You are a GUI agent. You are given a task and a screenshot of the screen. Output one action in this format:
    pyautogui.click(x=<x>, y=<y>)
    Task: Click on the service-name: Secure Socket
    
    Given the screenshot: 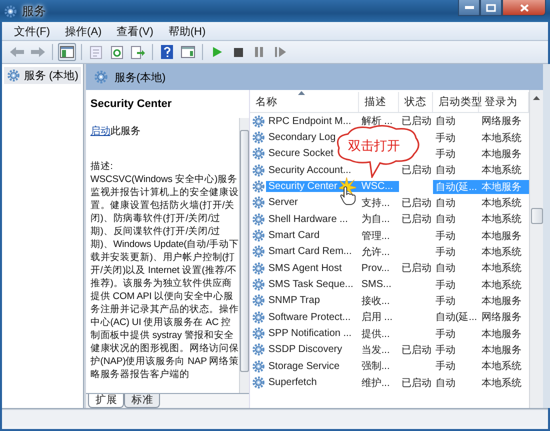 What is the action you would take?
    pyautogui.click(x=301, y=154)
    